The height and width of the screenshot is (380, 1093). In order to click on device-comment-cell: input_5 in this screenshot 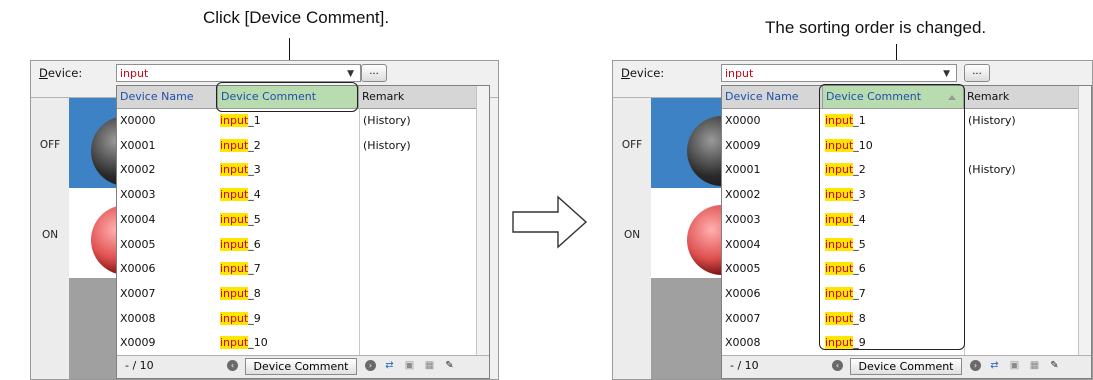, I will do `click(240, 220)`.